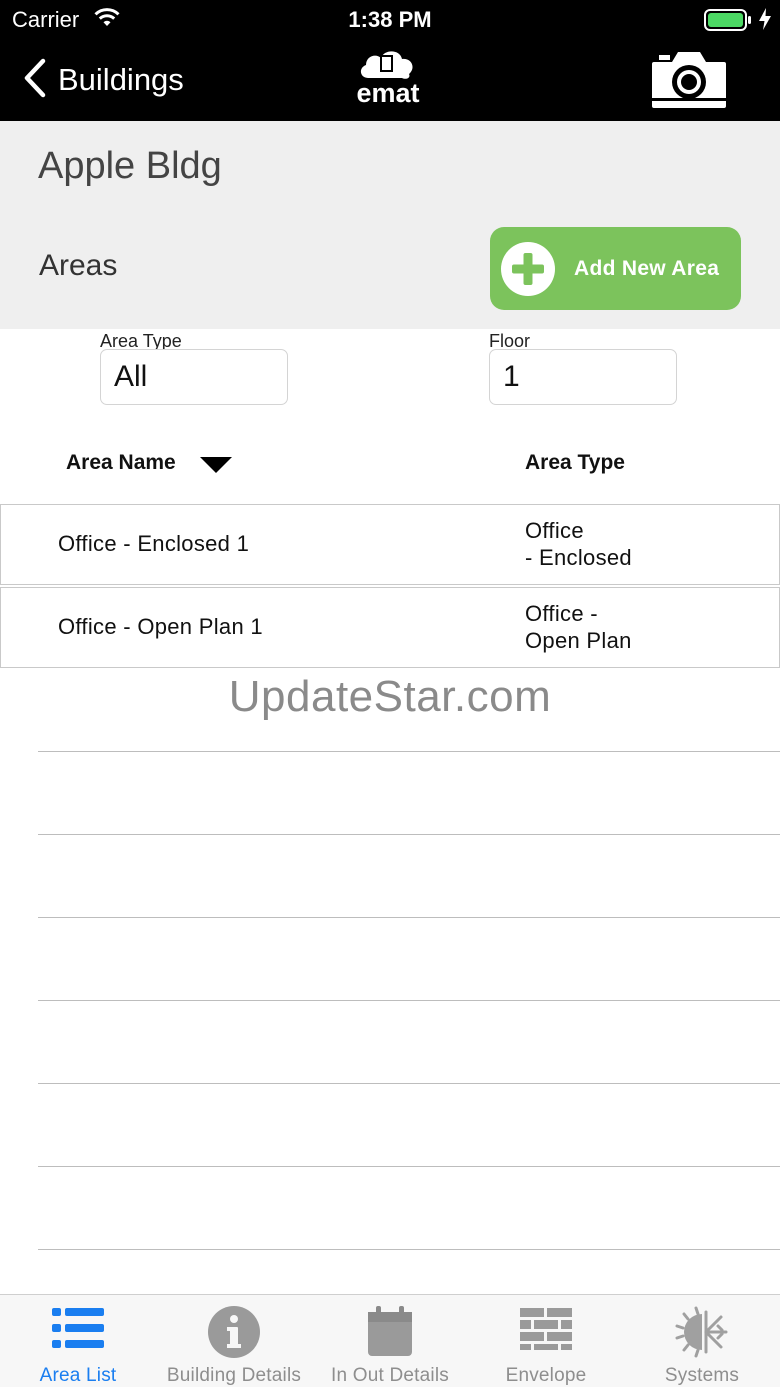  Describe the element at coordinates (34, 80) in the screenshot. I see `chevron-left-icon` at that location.